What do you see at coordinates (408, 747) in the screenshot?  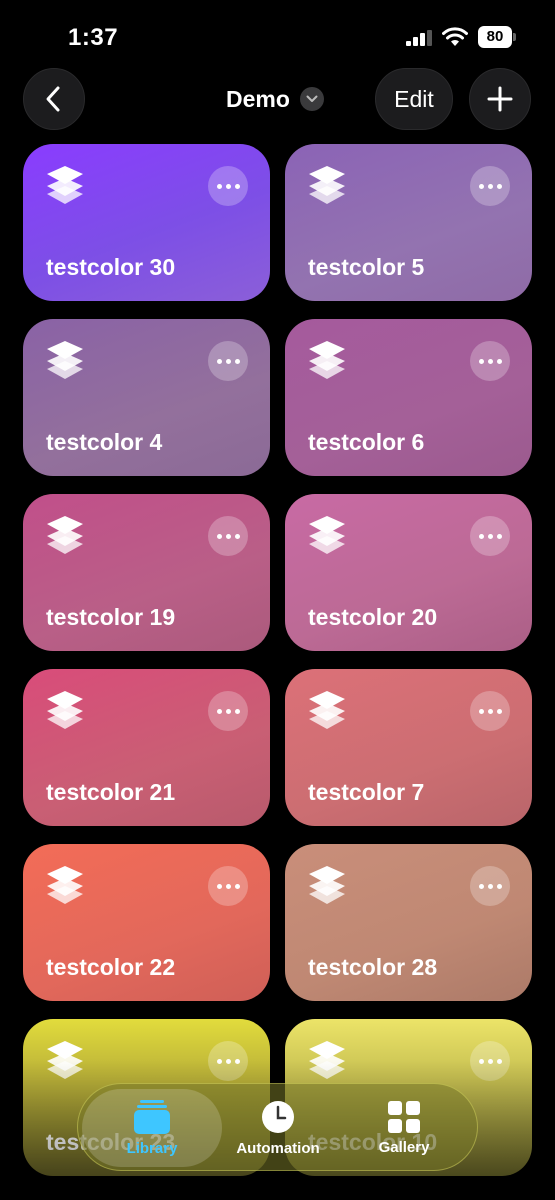 I see `shortcut-tile: testcolor 7` at bounding box center [408, 747].